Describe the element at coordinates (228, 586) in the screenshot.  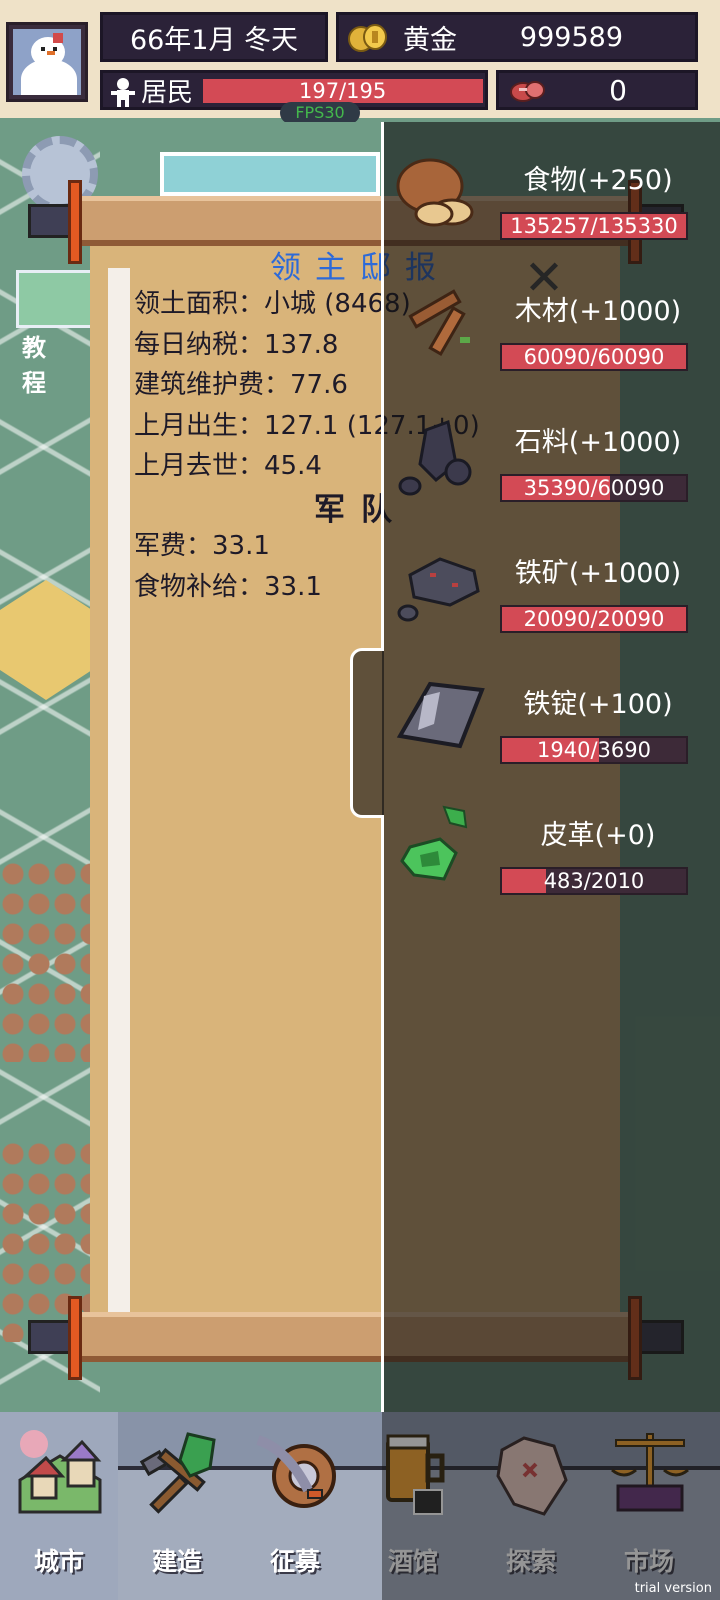
I see `army-line-food-supply: 食物补给：33.1` at that location.